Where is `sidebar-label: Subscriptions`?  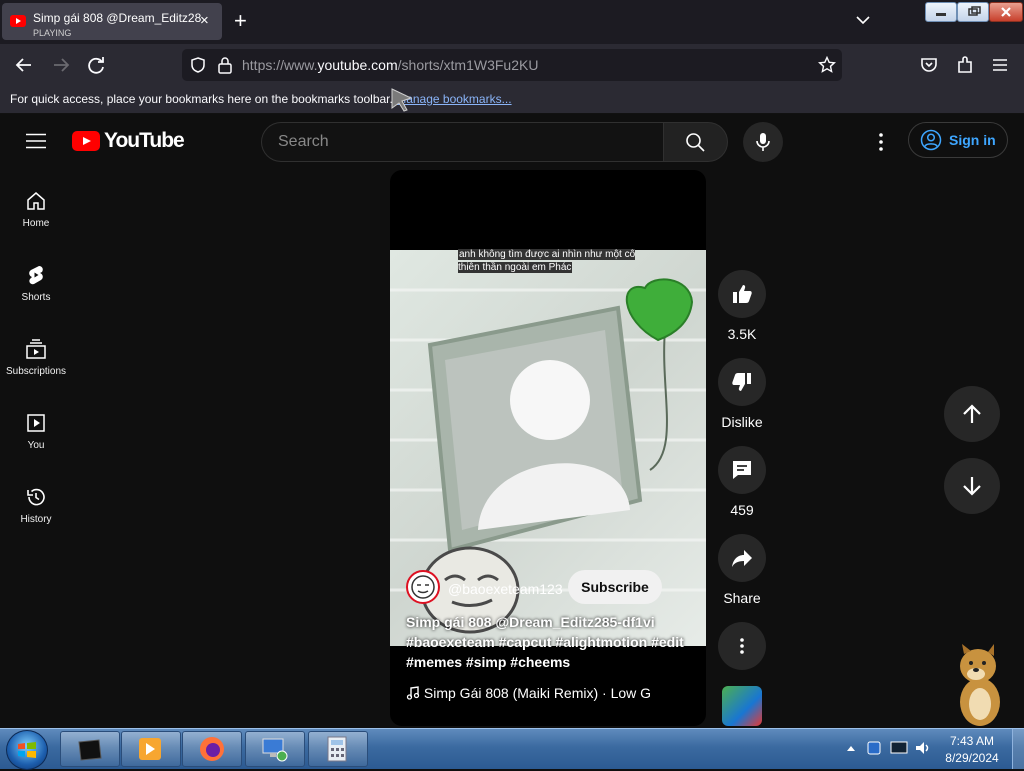
sidebar-label: Subscriptions is located at coordinates (36, 371).